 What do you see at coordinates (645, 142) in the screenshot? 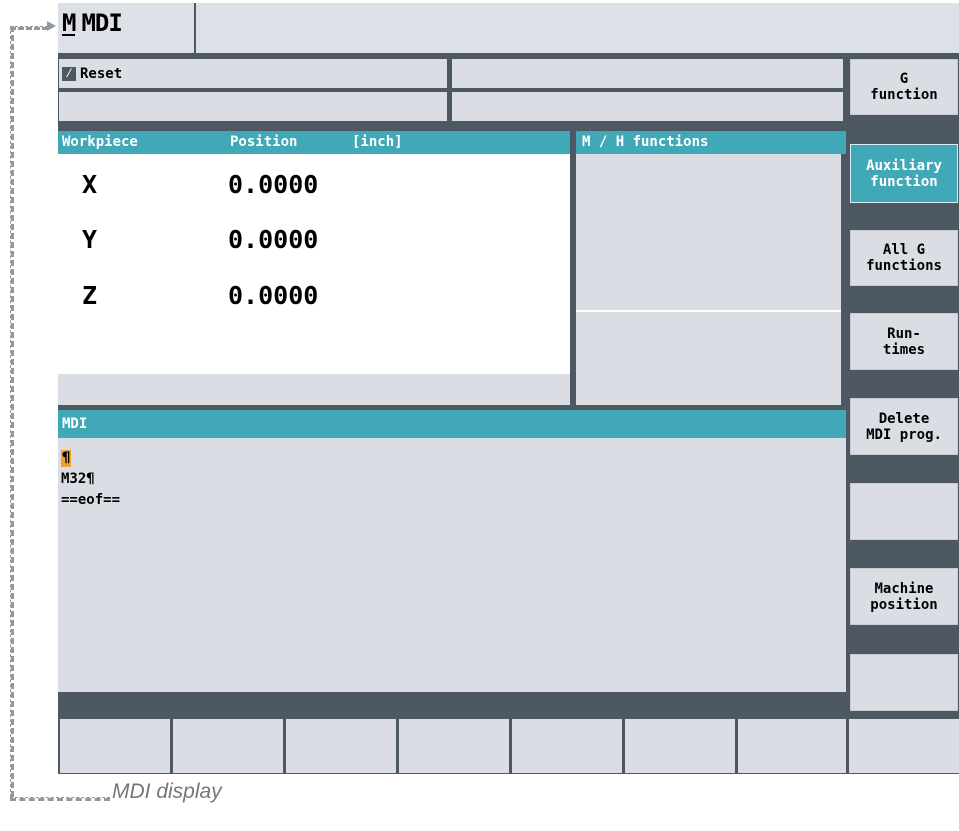
I see `mh-functions-title: M / H functions` at bounding box center [645, 142].